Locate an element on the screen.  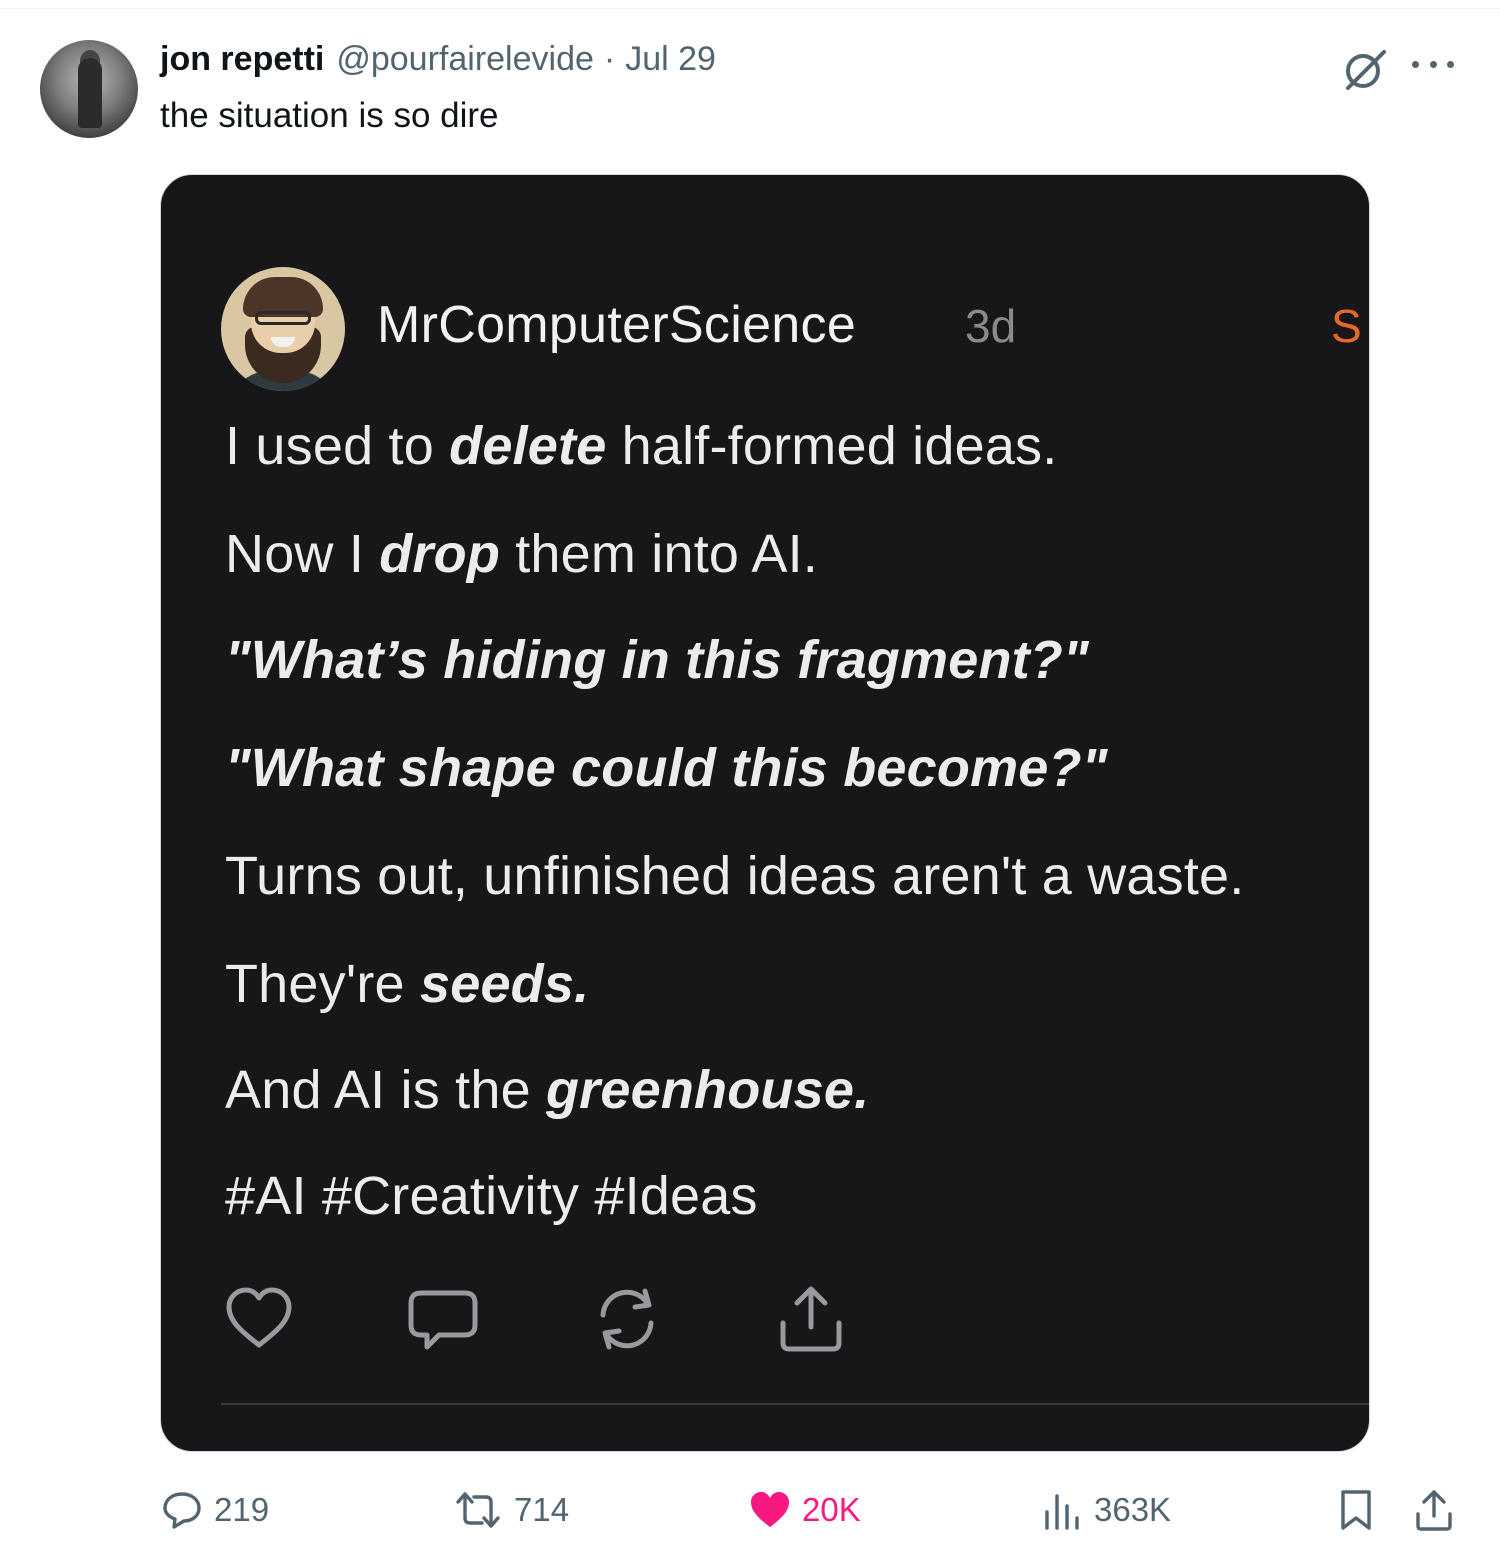
embedded-author-name: MrComputerScience is located at coordinates (617, 325).